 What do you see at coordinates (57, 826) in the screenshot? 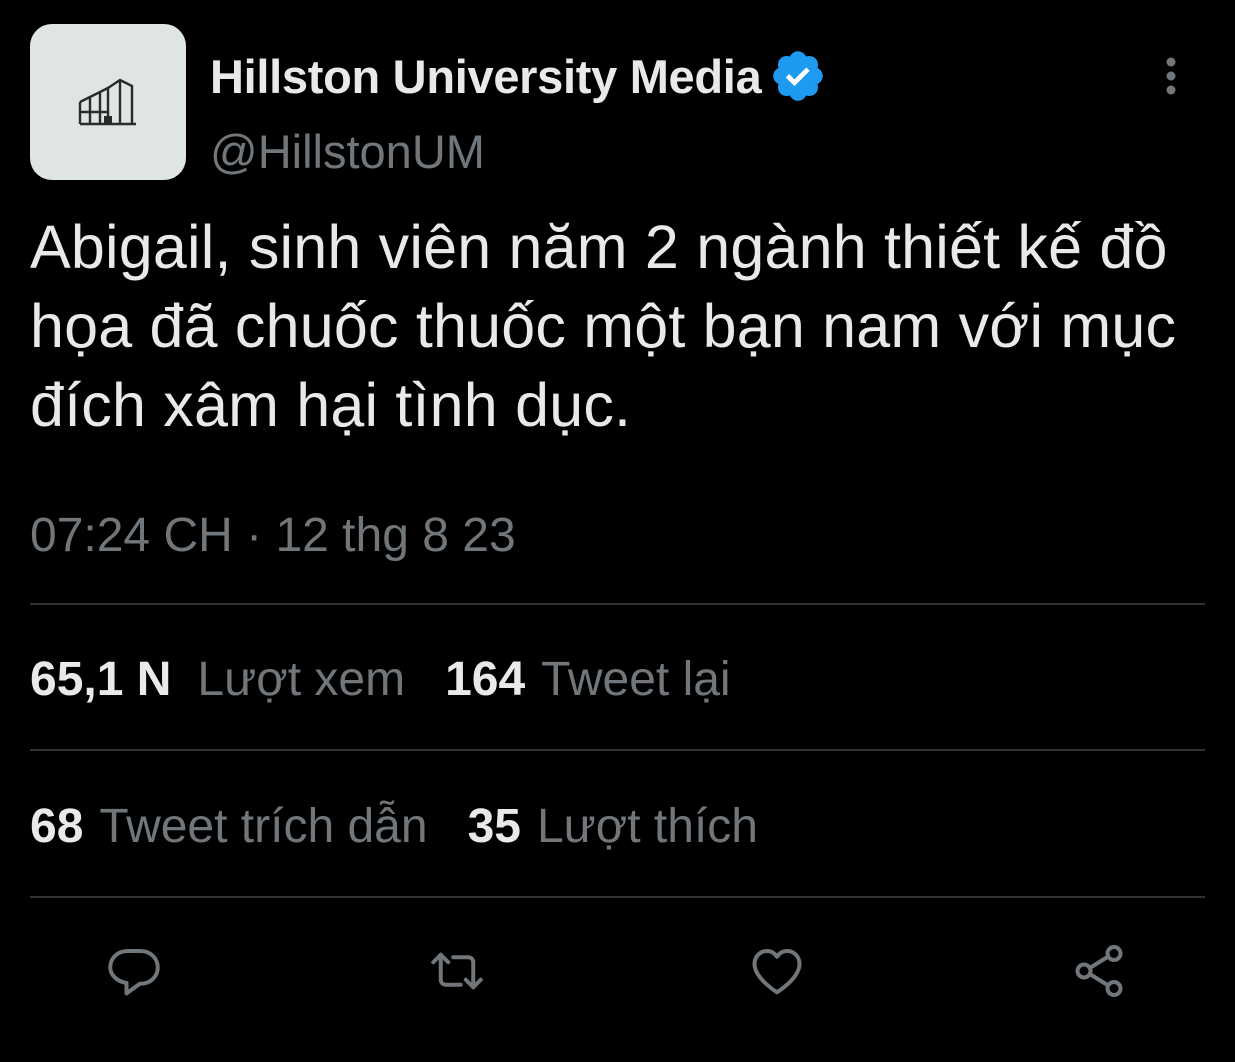
I see `quotes-count: 68` at bounding box center [57, 826].